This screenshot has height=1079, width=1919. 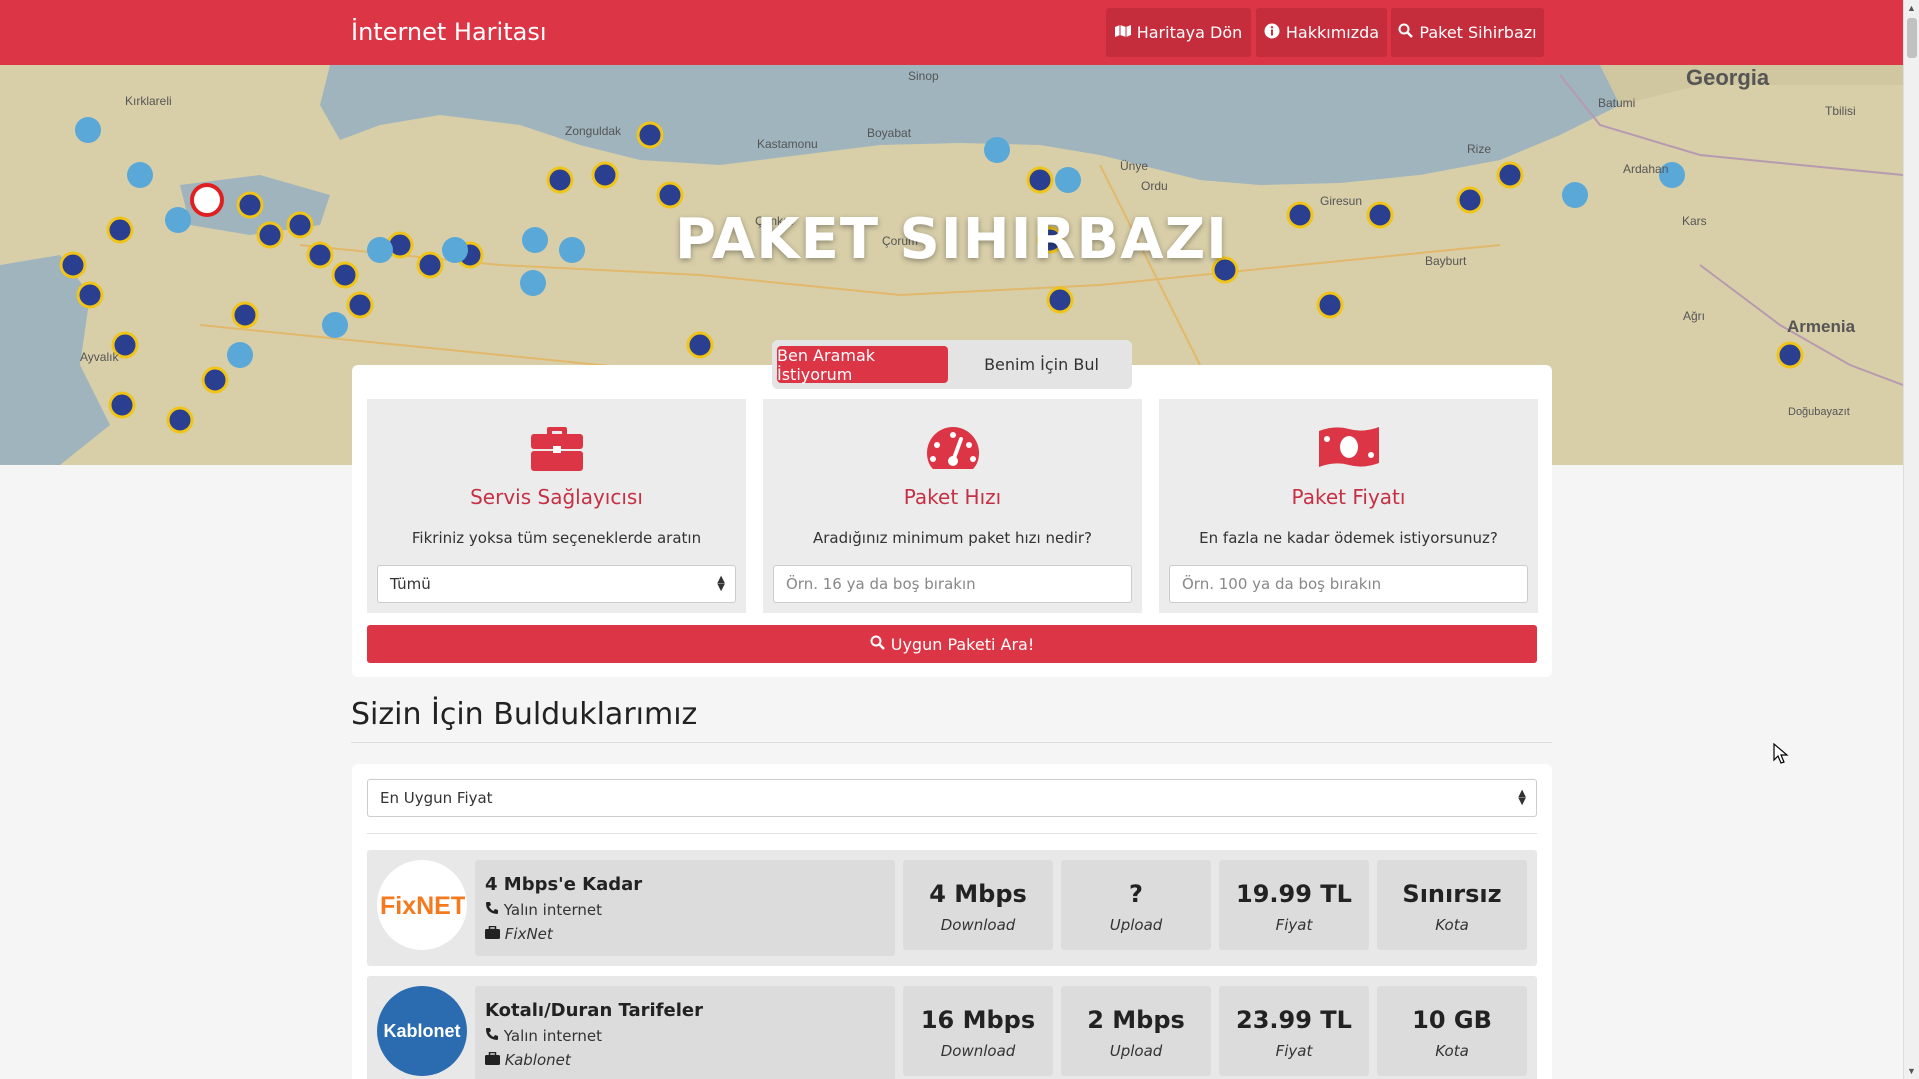 What do you see at coordinates (564, 884) in the screenshot?
I see `package-name: 4 Mbps'e Kadar` at bounding box center [564, 884].